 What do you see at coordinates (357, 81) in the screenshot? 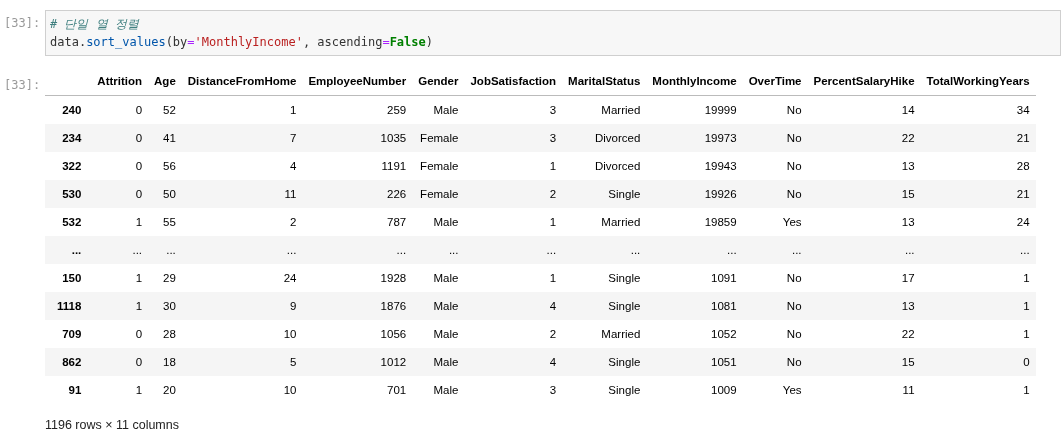
I see `column-header: EmployeeNumber` at bounding box center [357, 81].